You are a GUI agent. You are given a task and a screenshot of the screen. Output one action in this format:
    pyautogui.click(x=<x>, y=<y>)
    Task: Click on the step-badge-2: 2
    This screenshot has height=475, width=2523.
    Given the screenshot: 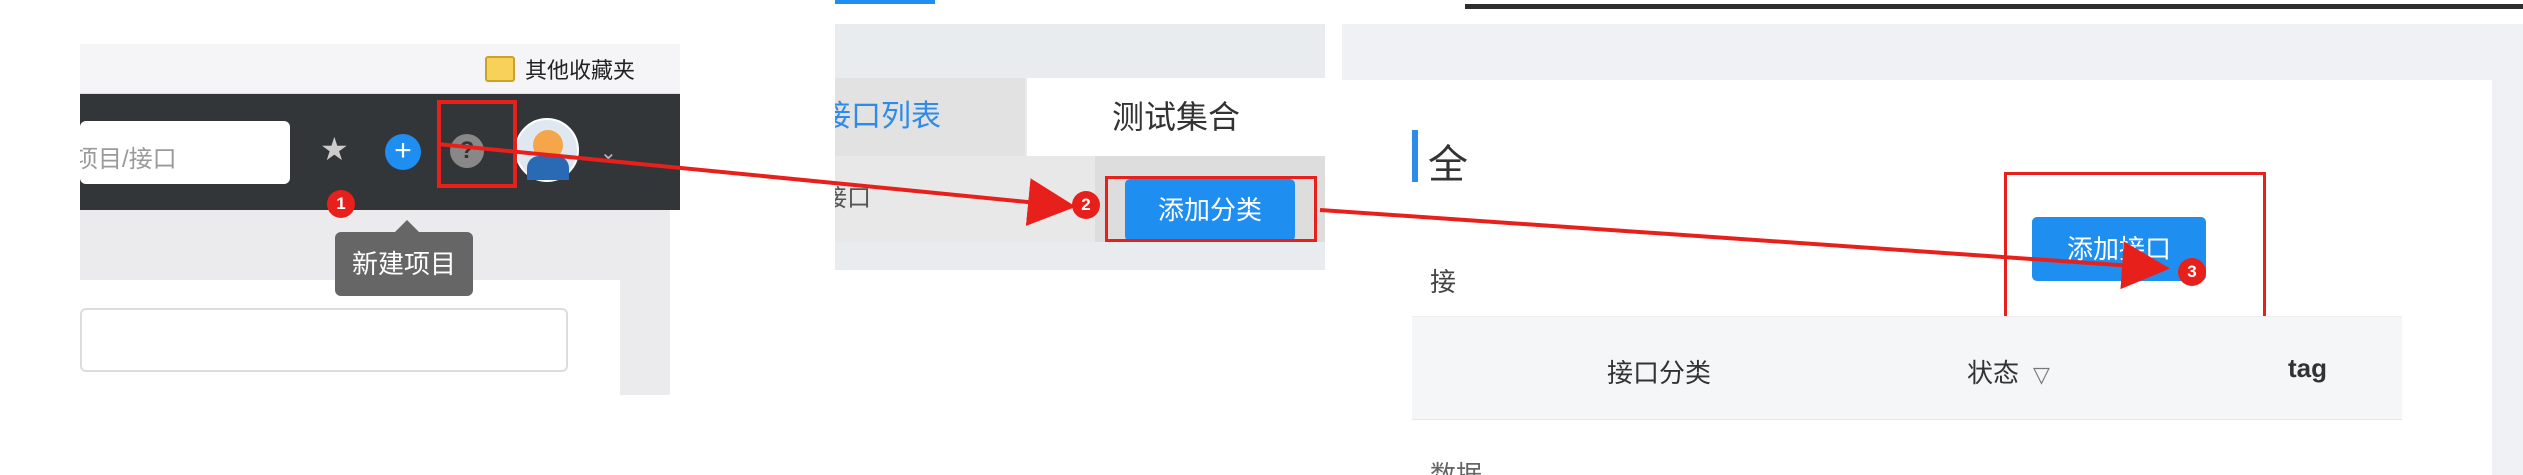 What is the action you would take?
    pyautogui.click(x=1086, y=205)
    